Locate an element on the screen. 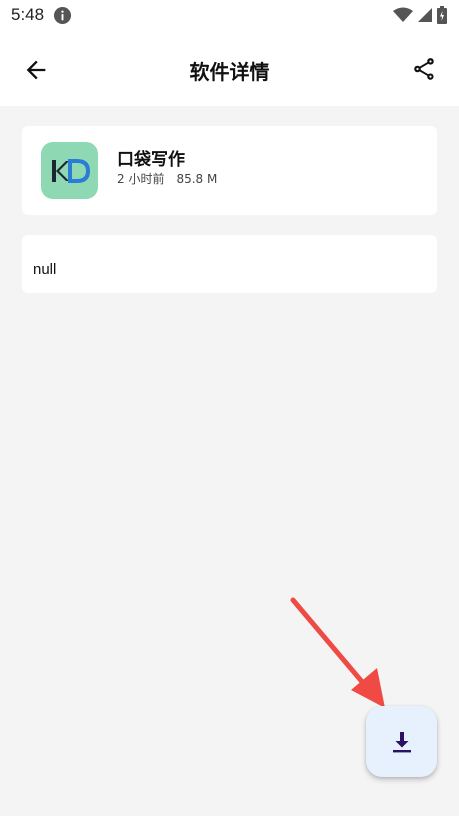 The width and height of the screenshot is (459, 816). status-time: 5:48 is located at coordinates (28, 14).